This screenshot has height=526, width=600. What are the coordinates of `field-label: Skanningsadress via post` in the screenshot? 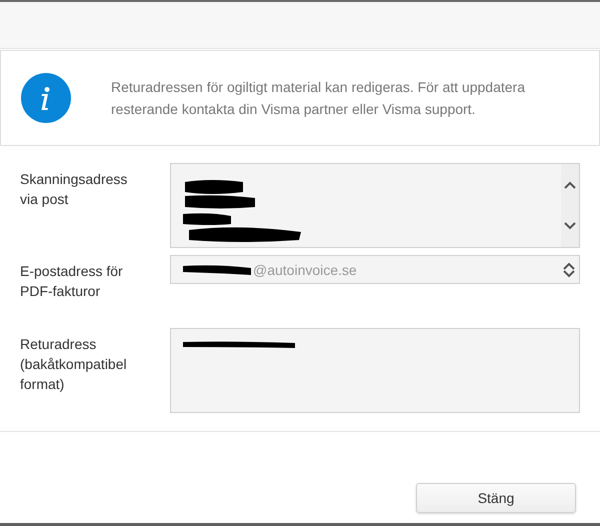 It's located at (74, 189).